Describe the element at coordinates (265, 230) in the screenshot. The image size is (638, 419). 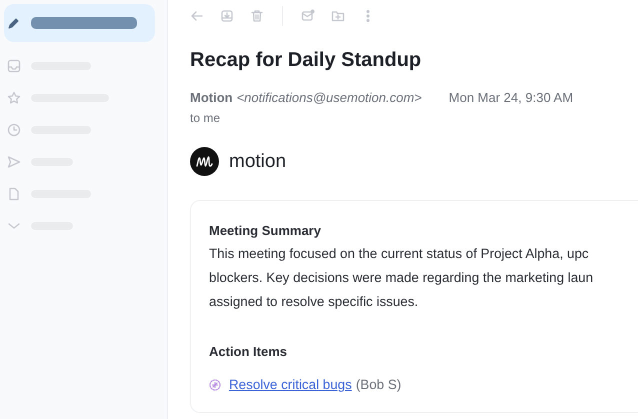
I see `section-heading: Meeting Summary` at that location.